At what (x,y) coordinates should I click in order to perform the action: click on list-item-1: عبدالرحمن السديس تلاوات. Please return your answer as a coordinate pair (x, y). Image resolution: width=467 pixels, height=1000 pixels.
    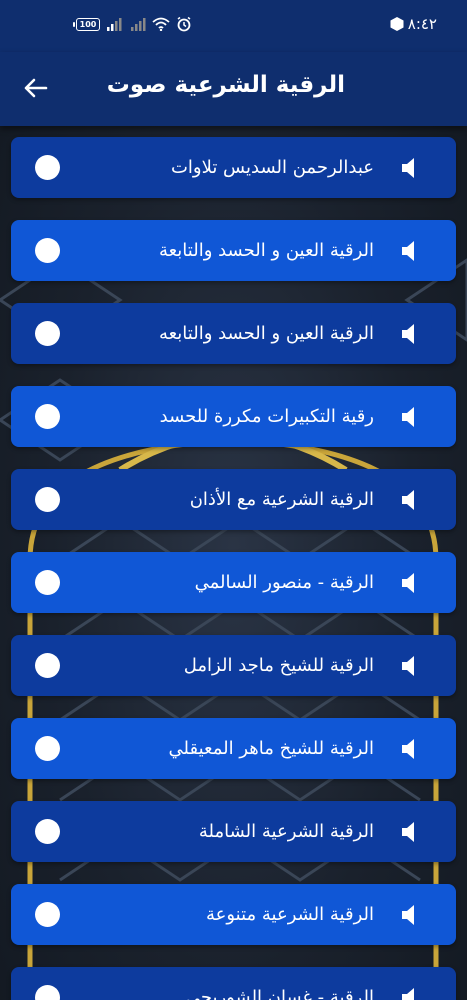
    Looking at the image, I should click on (233, 167).